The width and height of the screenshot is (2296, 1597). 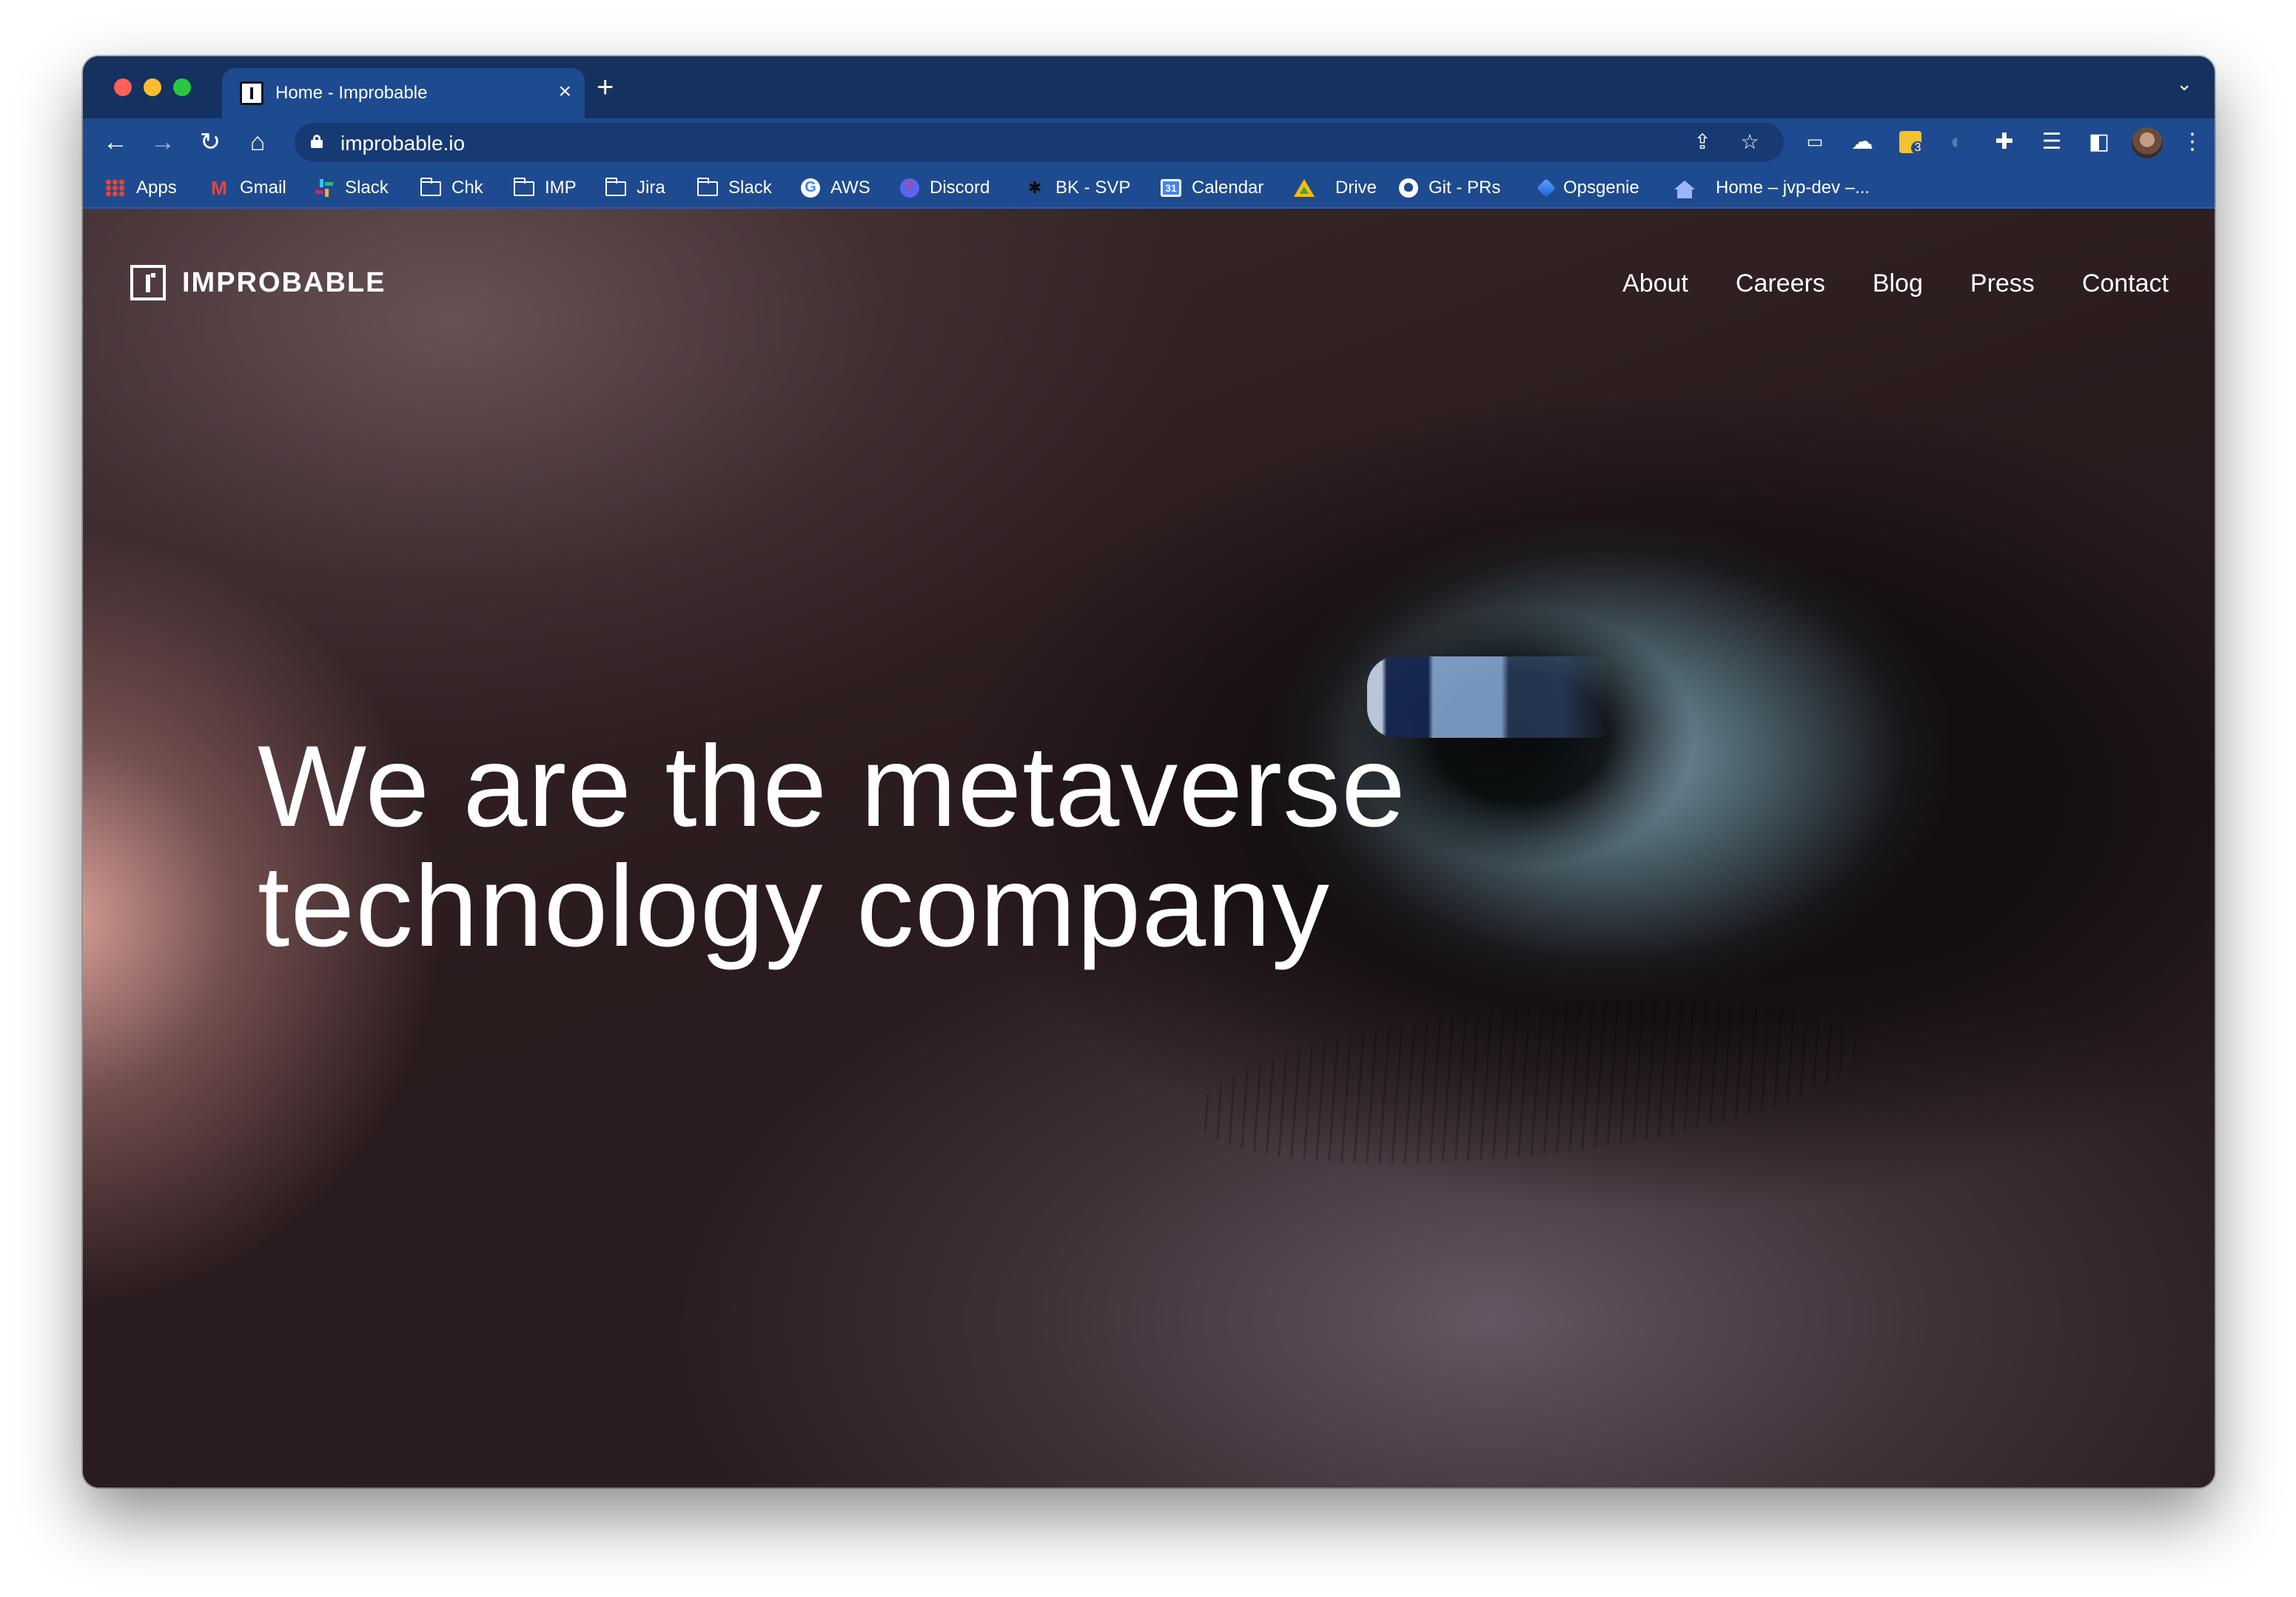 What do you see at coordinates (2184, 84) in the screenshot?
I see `tab-search-chevron-icon: ⌄` at bounding box center [2184, 84].